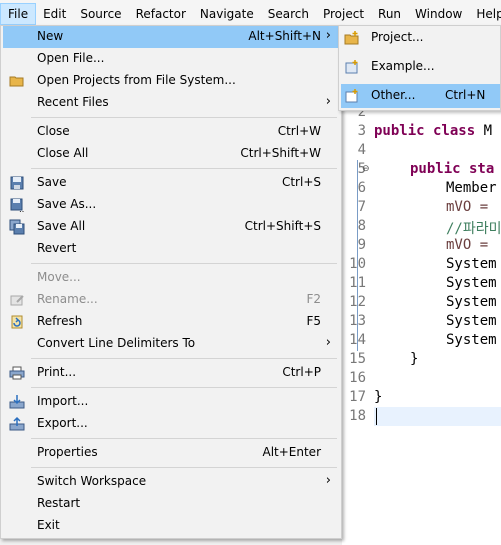 The height and width of the screenshot is (545, 501). Describe the element at coordinates (171, 37) in the screenshot. I see `menu-item-new: New Alt+Shift+N ›` at that location.